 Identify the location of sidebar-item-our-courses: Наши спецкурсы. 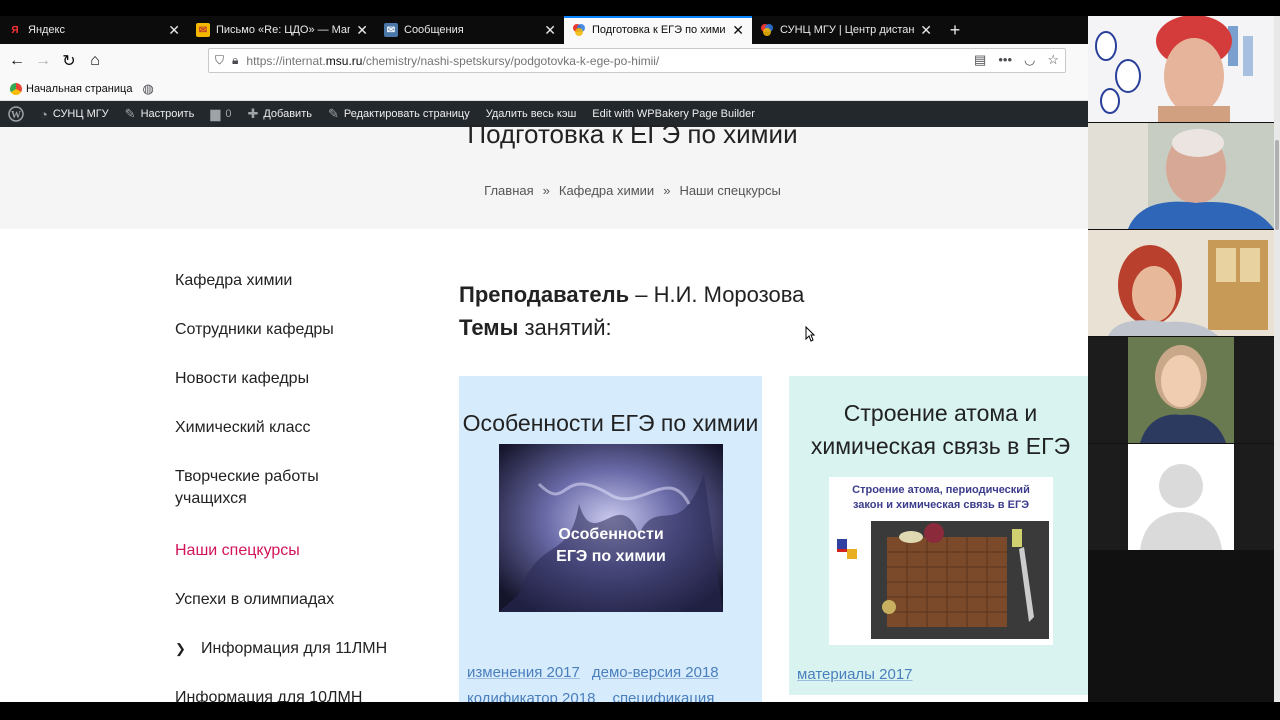
(300, 564).